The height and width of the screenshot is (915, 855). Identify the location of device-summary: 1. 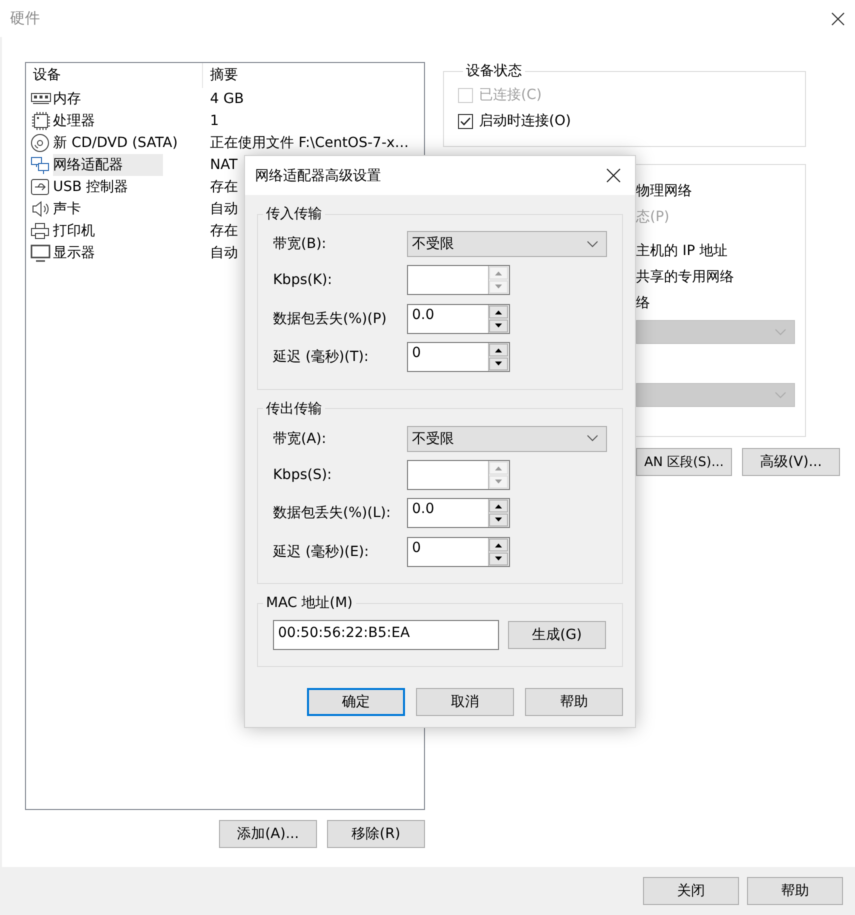
(214, 121).